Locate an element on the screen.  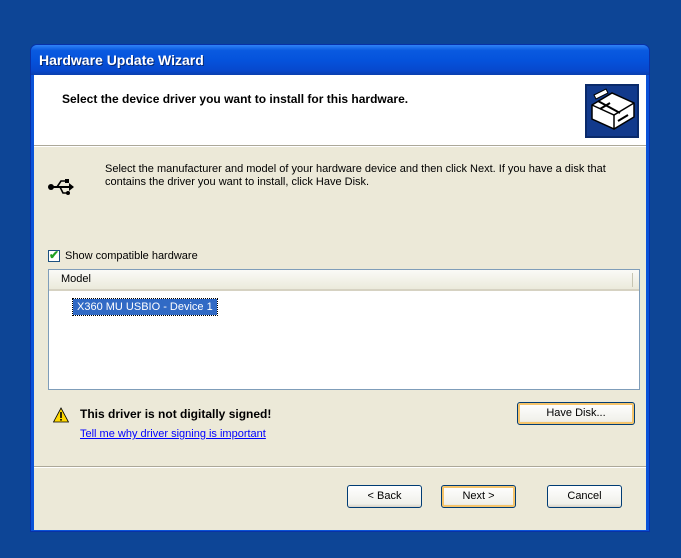
model-column-label: Model is located at coordinates (76, 279).